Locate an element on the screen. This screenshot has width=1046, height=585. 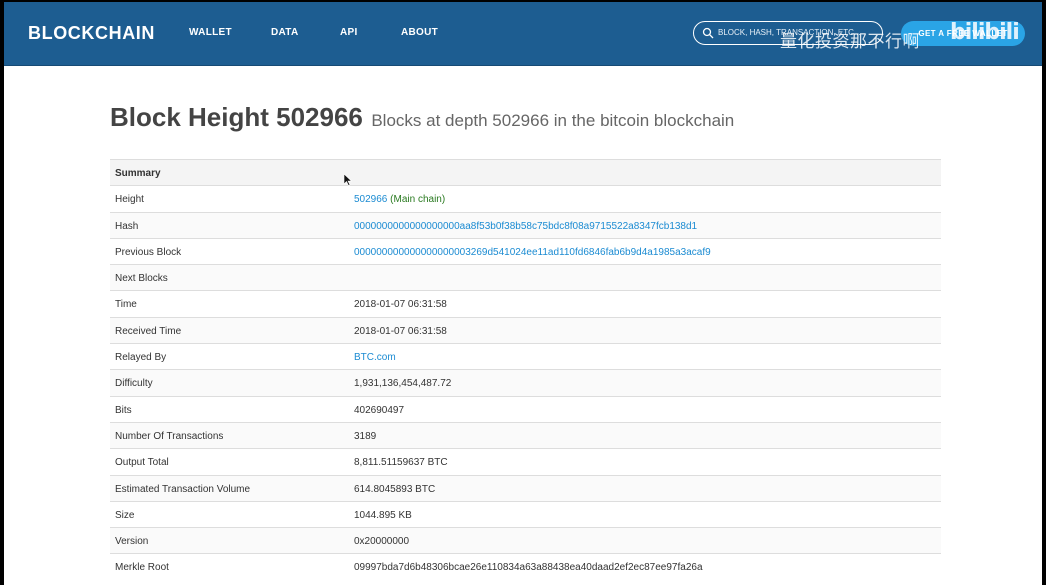
table-row: Size 1044.895 KB is located at coordinates (525, 513).